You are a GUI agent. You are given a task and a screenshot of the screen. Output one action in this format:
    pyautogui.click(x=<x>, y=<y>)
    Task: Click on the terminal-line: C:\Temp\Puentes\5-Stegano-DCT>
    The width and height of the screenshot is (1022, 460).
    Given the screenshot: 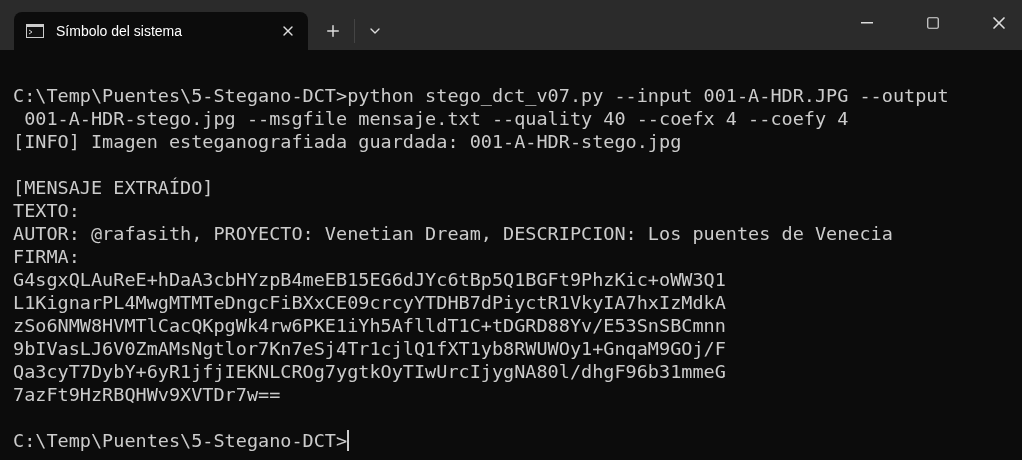 What is the action you would take?
    pyautogui.click(x=180, y=440)
    